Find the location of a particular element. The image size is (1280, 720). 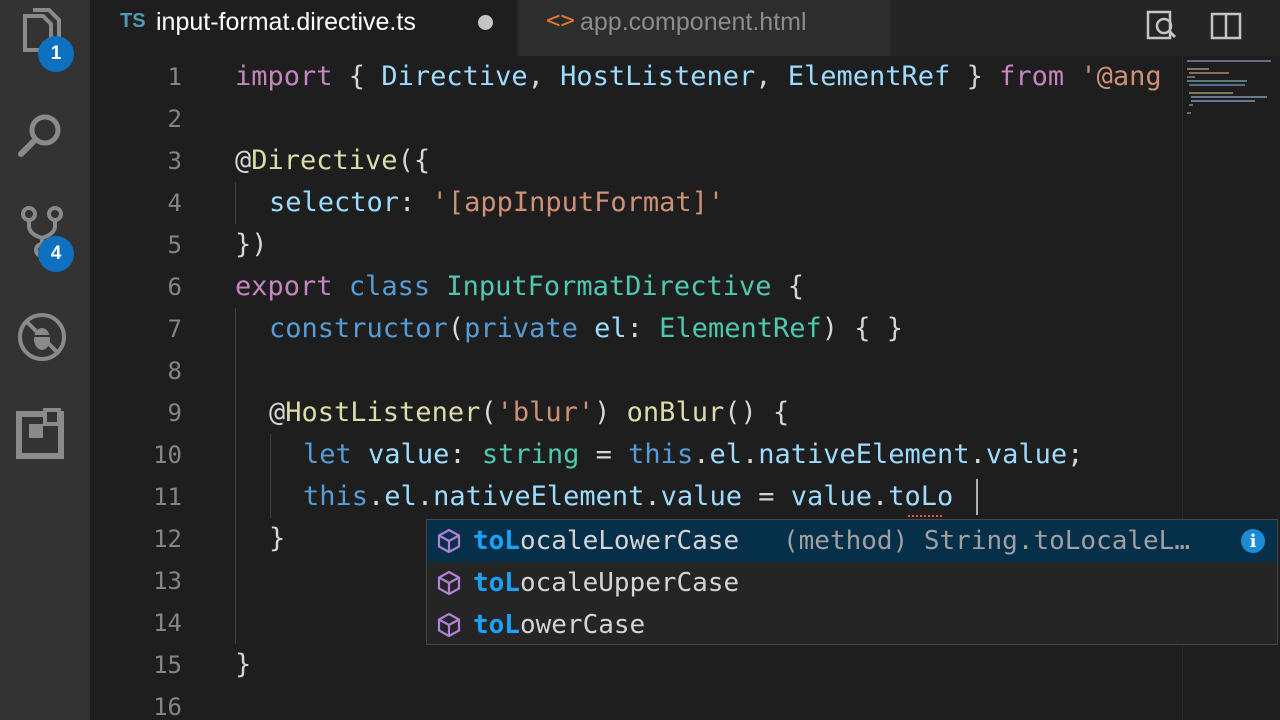

line-number: 15 is located at coordinates (167, 665).